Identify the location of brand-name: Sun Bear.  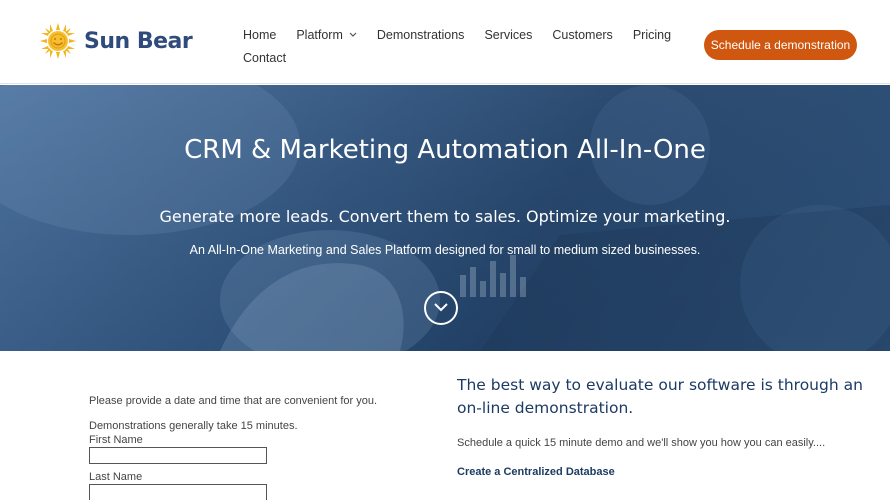
(138, 41).